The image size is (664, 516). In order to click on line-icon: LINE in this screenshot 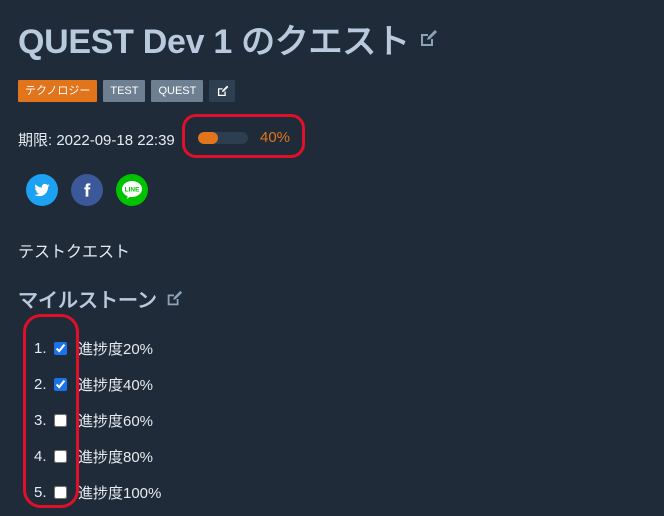, I will do `click(132, 190)`.